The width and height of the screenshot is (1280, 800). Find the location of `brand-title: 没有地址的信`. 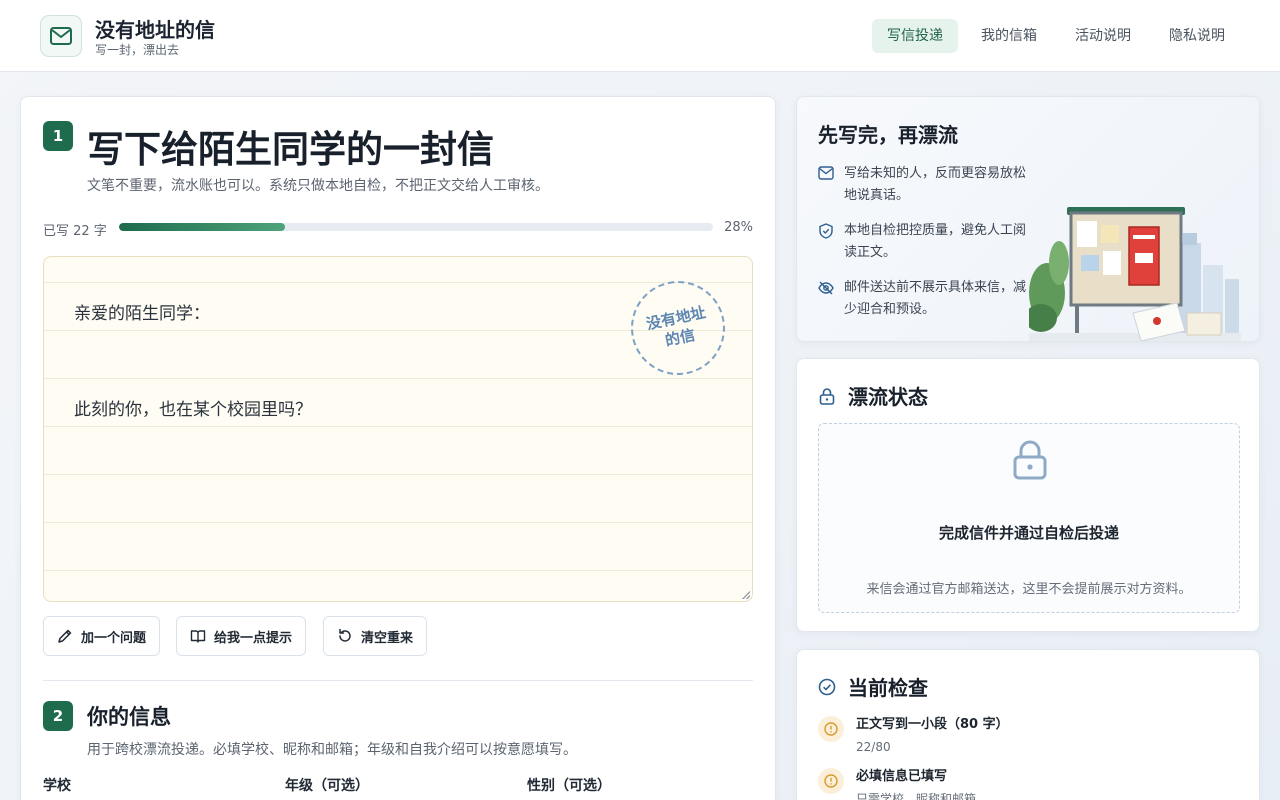

brand-title: 没有地址的信 is located at coordinates (155, 30).